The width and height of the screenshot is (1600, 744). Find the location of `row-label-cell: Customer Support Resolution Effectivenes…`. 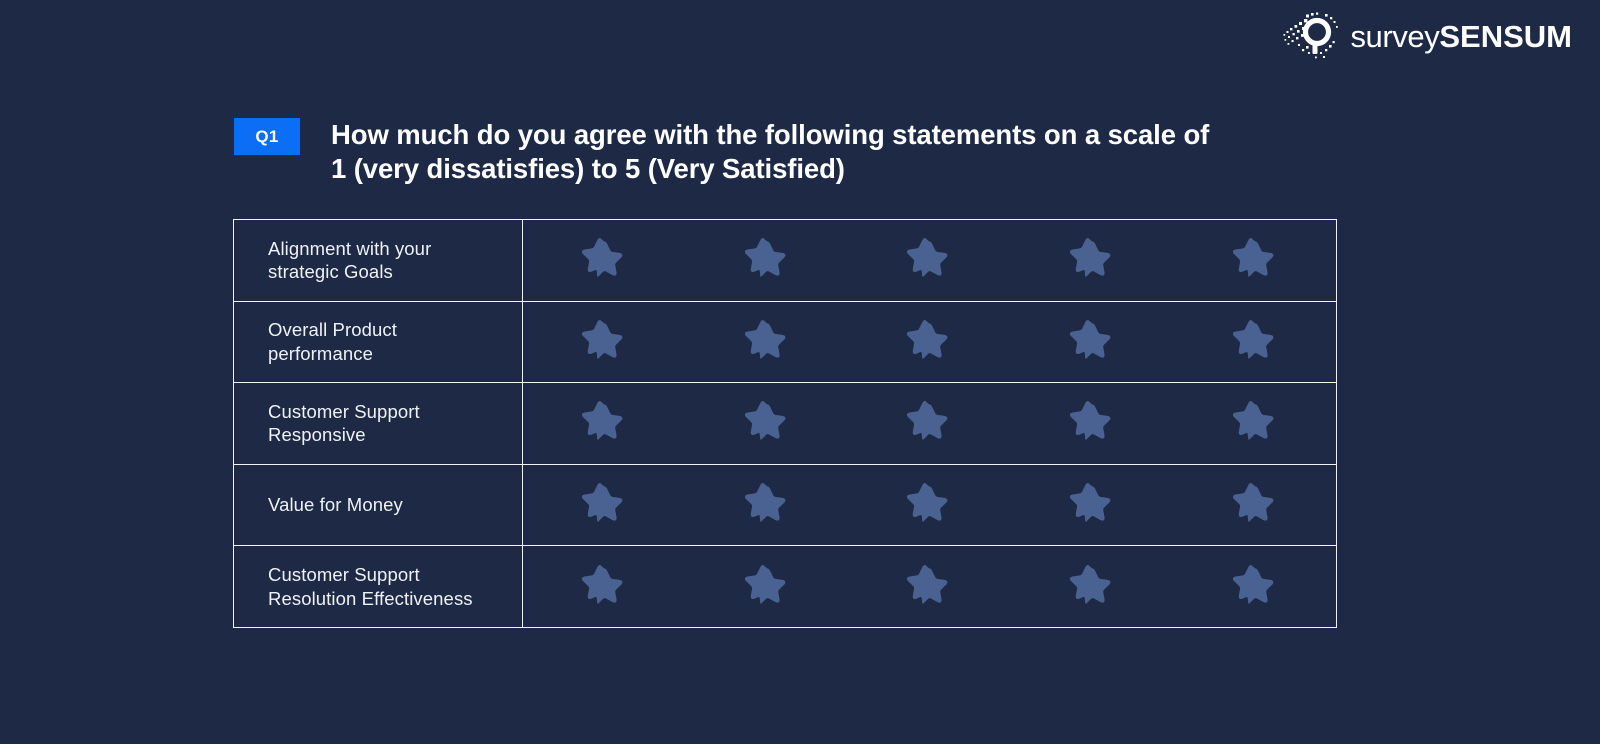

row-label-cell: Customer Support Resolution Effectivenes… is located at coordinates (378, 586).